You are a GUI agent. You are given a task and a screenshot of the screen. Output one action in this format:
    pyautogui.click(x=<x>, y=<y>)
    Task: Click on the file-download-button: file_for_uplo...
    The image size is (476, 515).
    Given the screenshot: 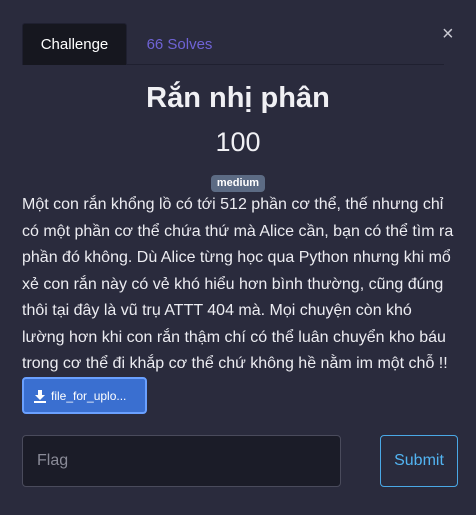 What is the action you would take?
    pyautogui.click(x=84, y=395)
    